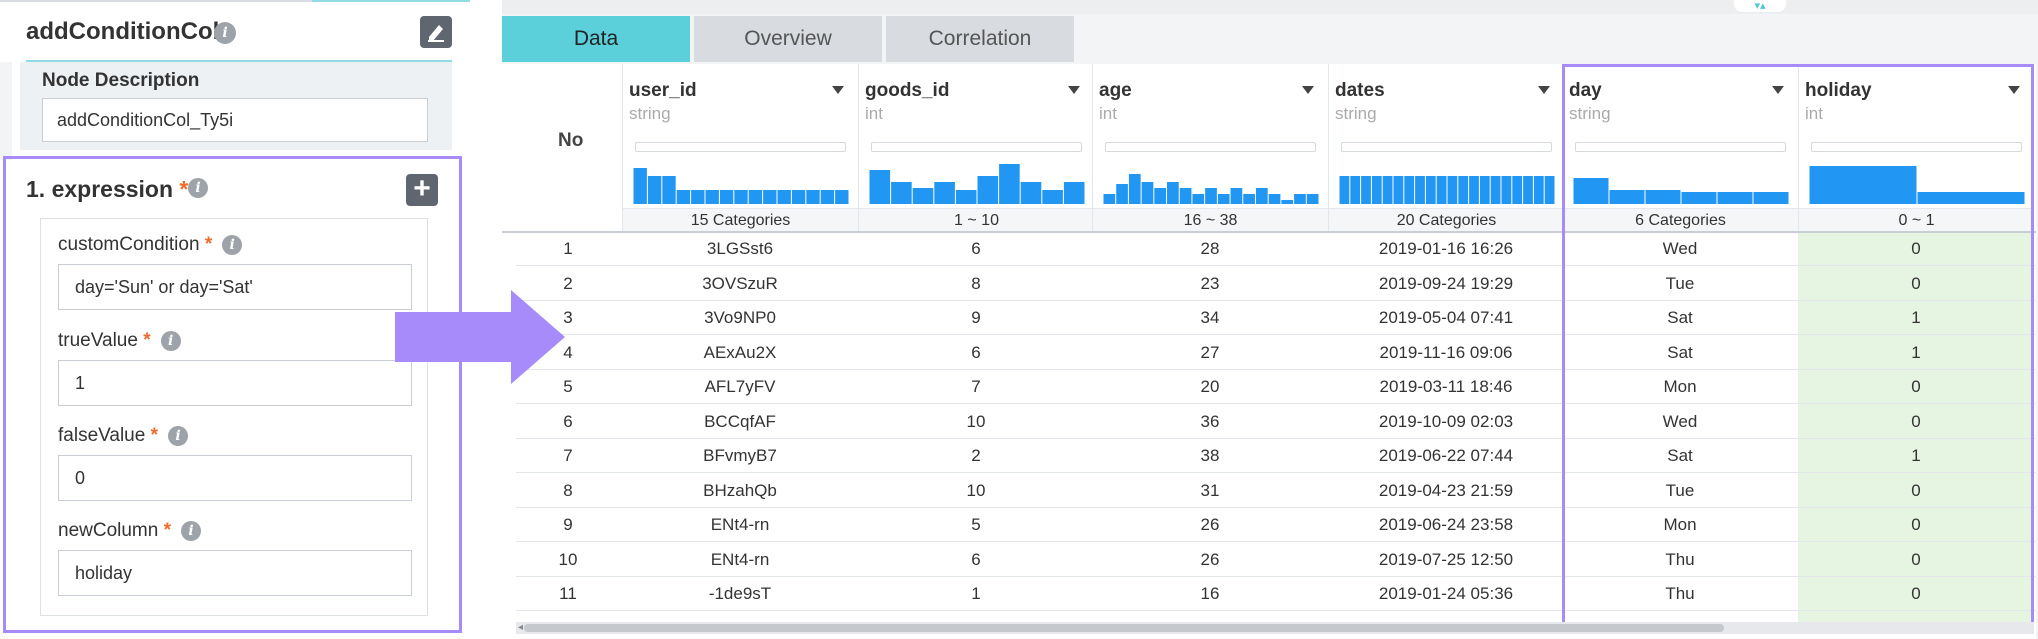  I want to click on node-description-label: Node Description, so click(121, 80).